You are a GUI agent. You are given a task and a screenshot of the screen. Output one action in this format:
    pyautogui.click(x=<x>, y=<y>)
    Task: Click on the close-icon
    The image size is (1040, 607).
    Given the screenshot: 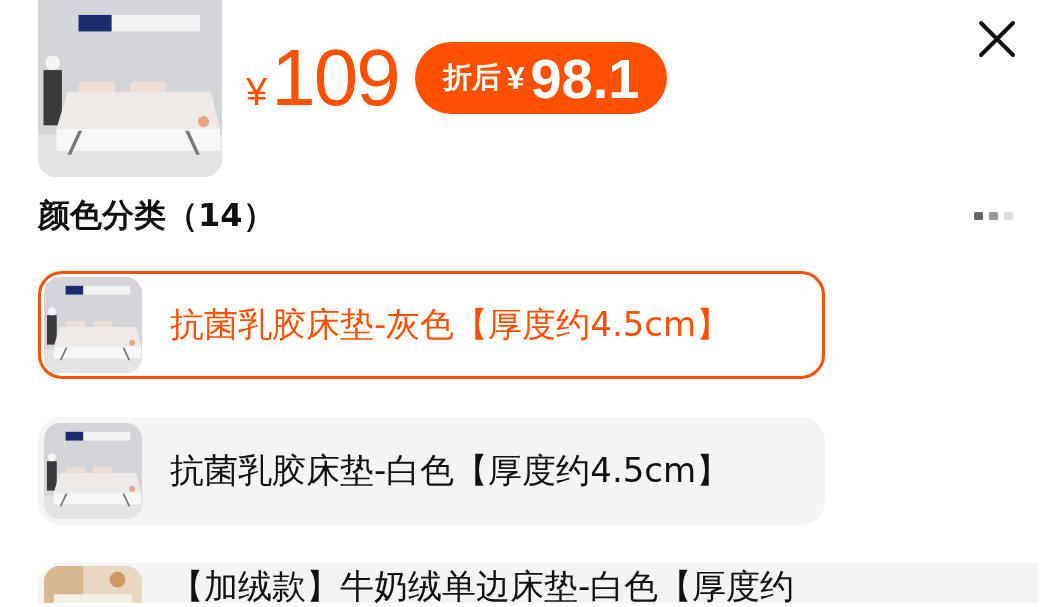 What is the action you would take?
    pyautogui.click(x=997, y=39)
    